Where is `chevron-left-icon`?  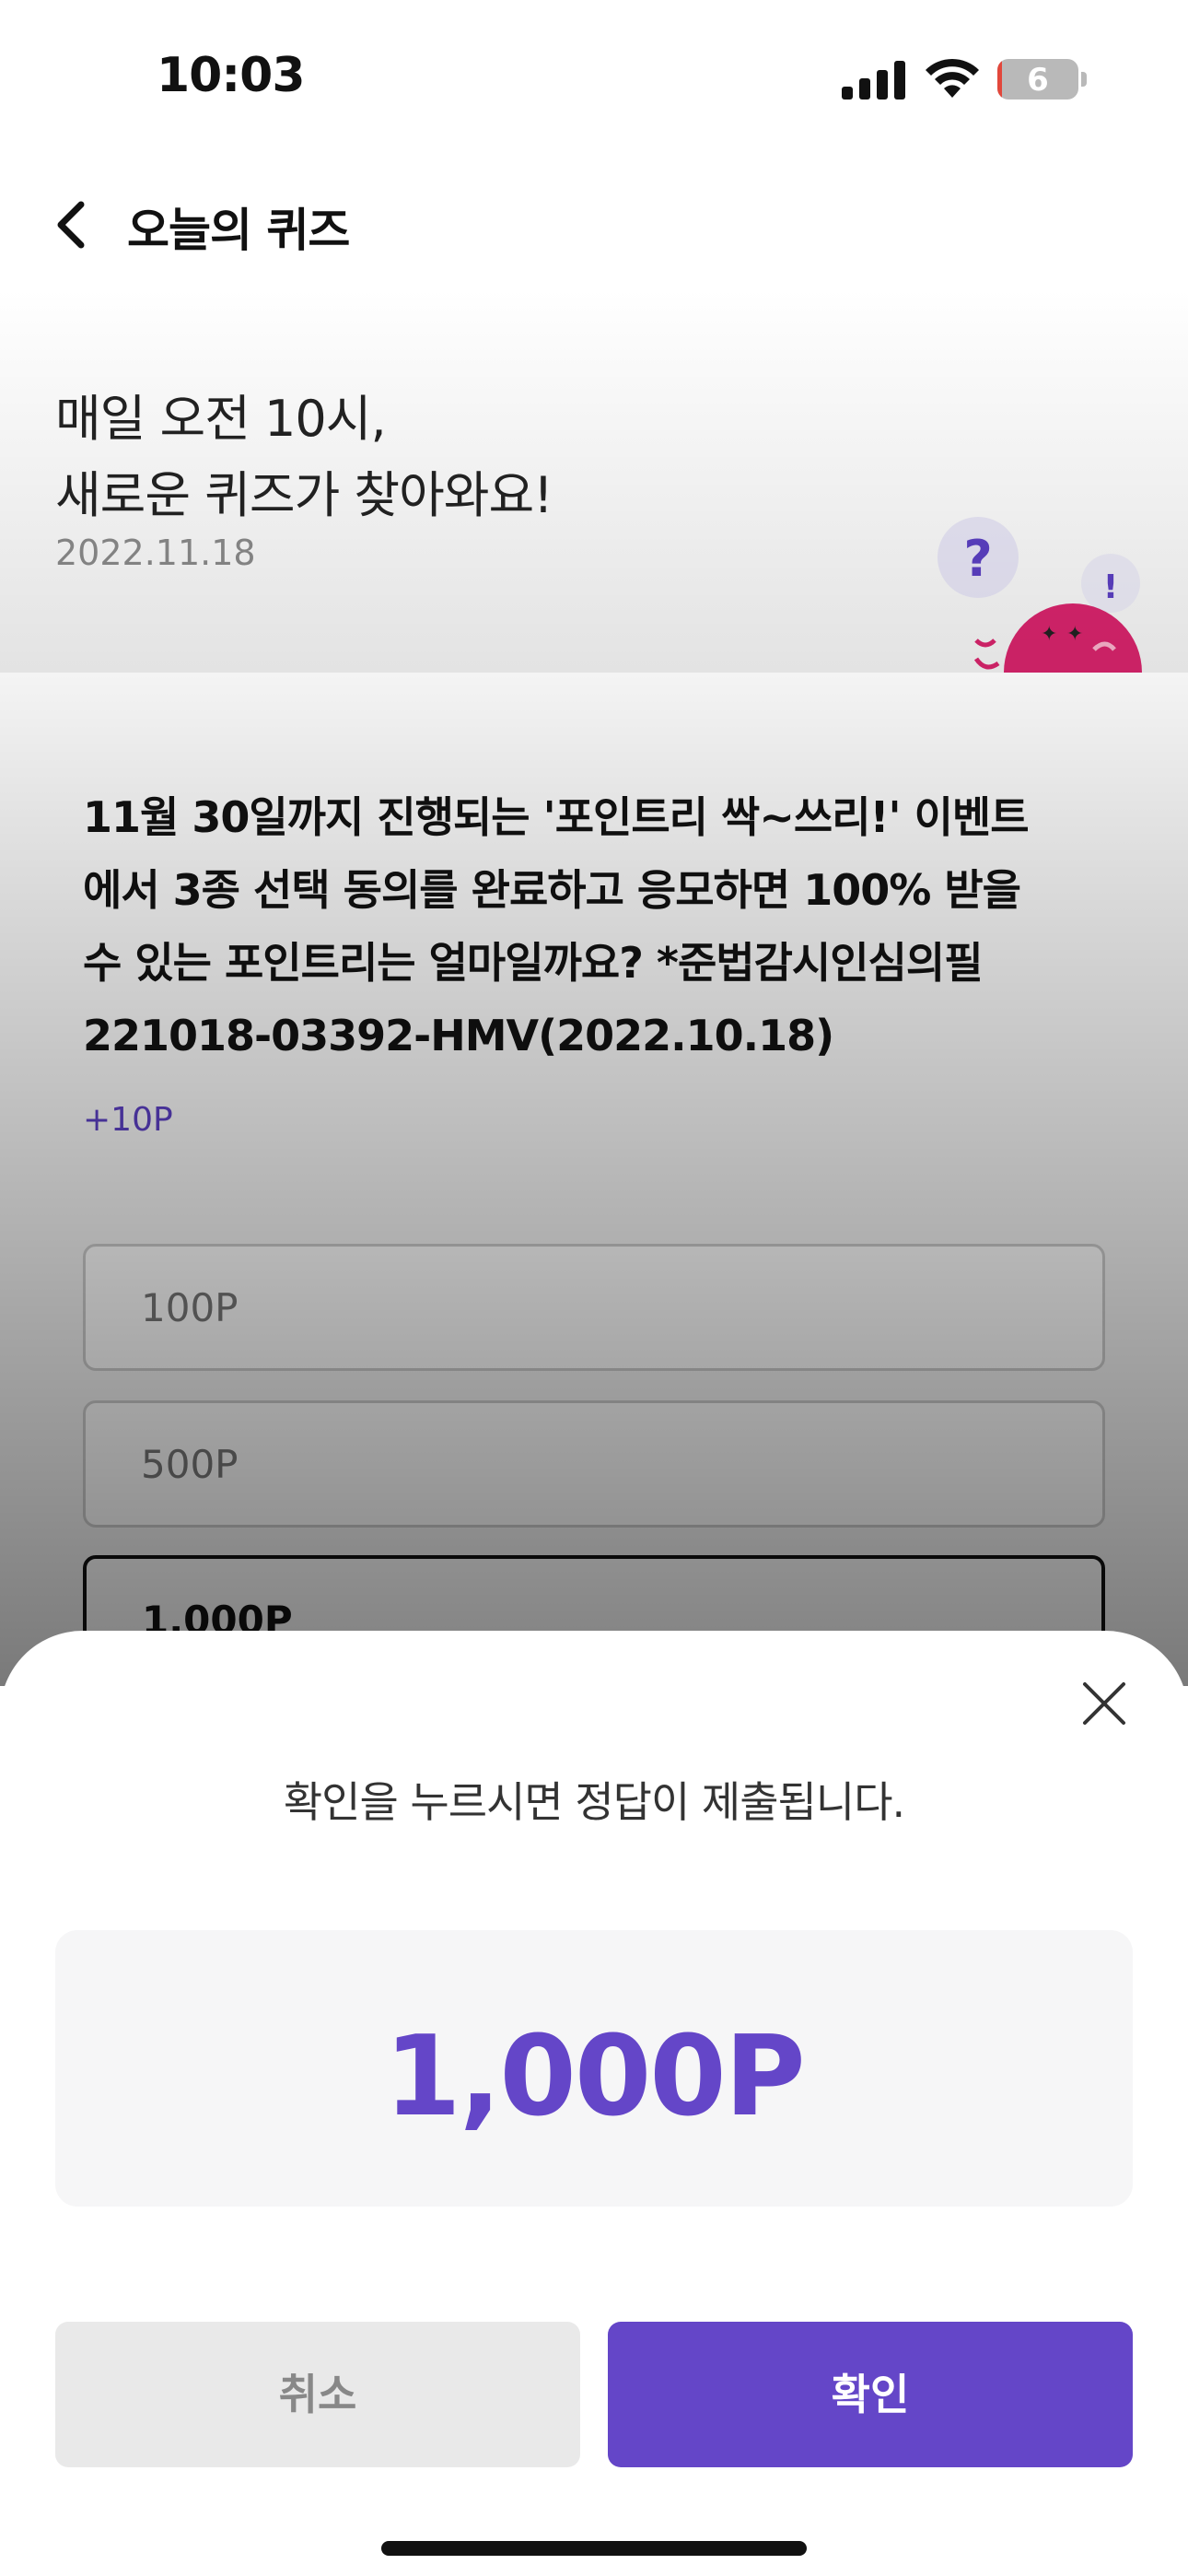 chevron-left-icon is located at coordinates (73, 224).